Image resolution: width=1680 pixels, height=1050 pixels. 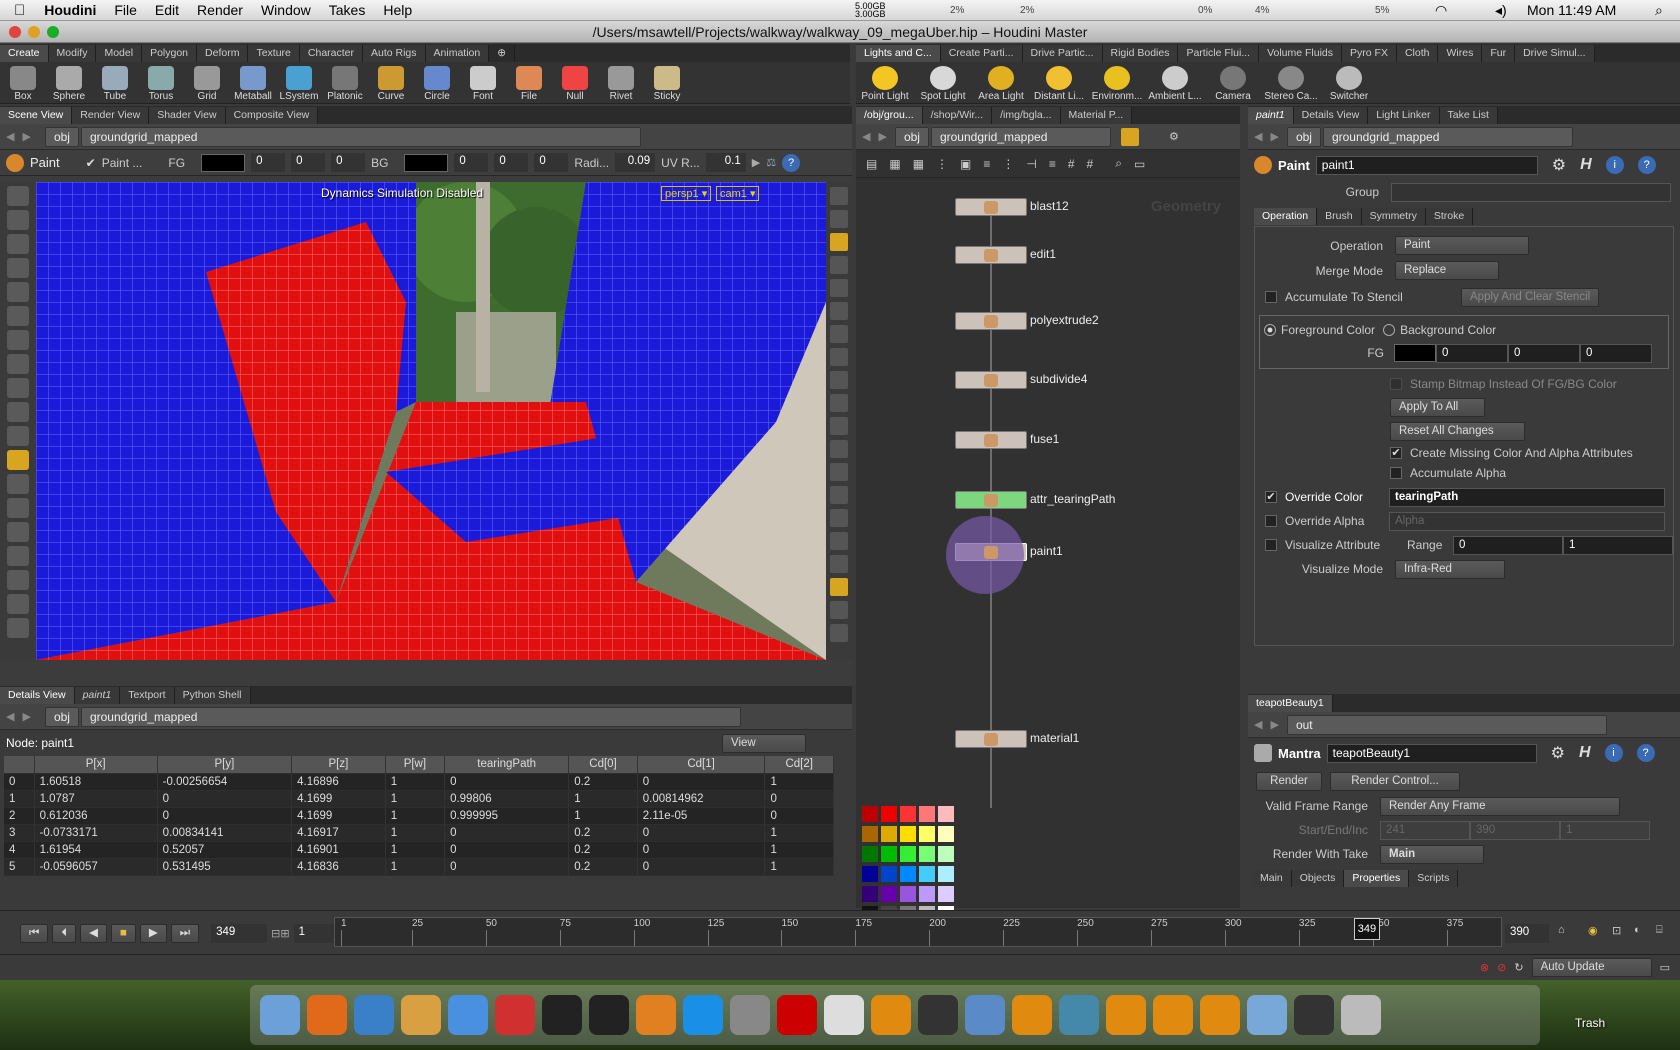 I want to click on path-out: out, so click(x=1446, y=724).